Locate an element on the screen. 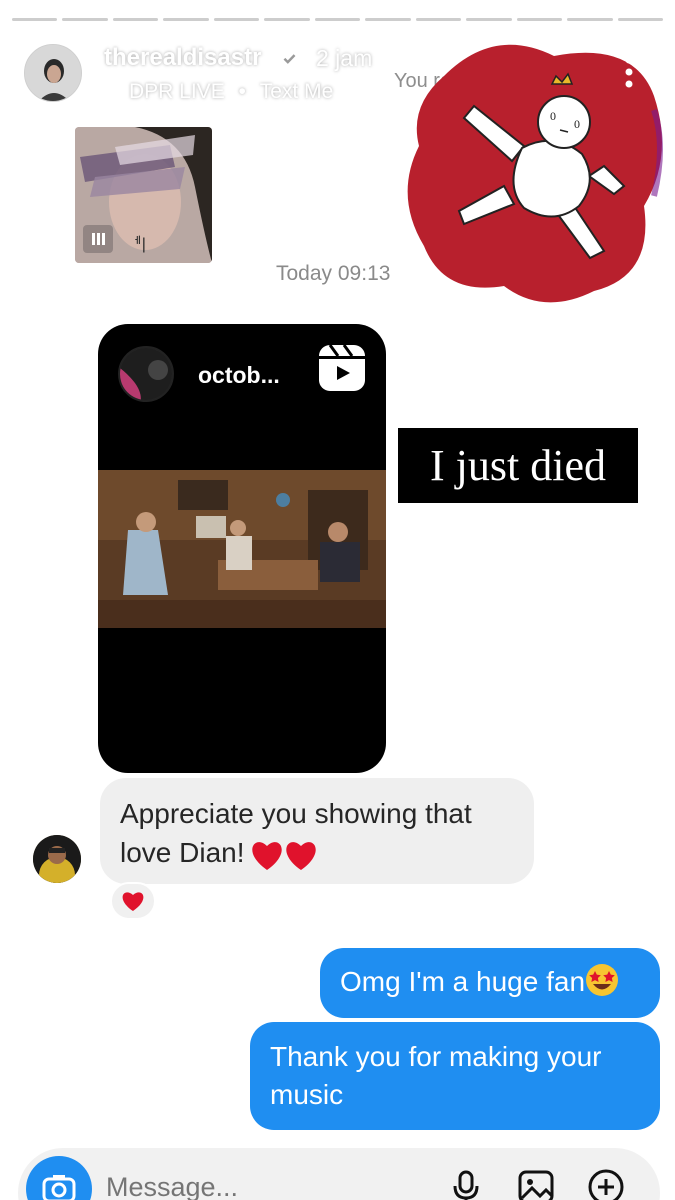  star-struck-emoji is located at coordinates (602, 980).